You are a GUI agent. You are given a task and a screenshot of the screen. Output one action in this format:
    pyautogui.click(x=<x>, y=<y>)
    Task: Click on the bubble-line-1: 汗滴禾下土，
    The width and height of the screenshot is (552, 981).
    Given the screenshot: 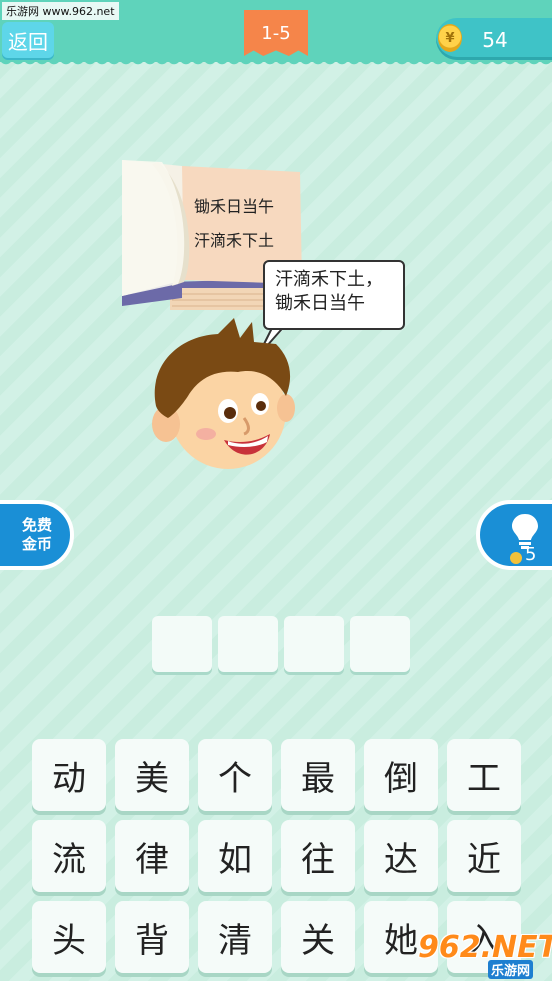 What is the action you would take?
    pyautogui.click(x=329, y=279)
    